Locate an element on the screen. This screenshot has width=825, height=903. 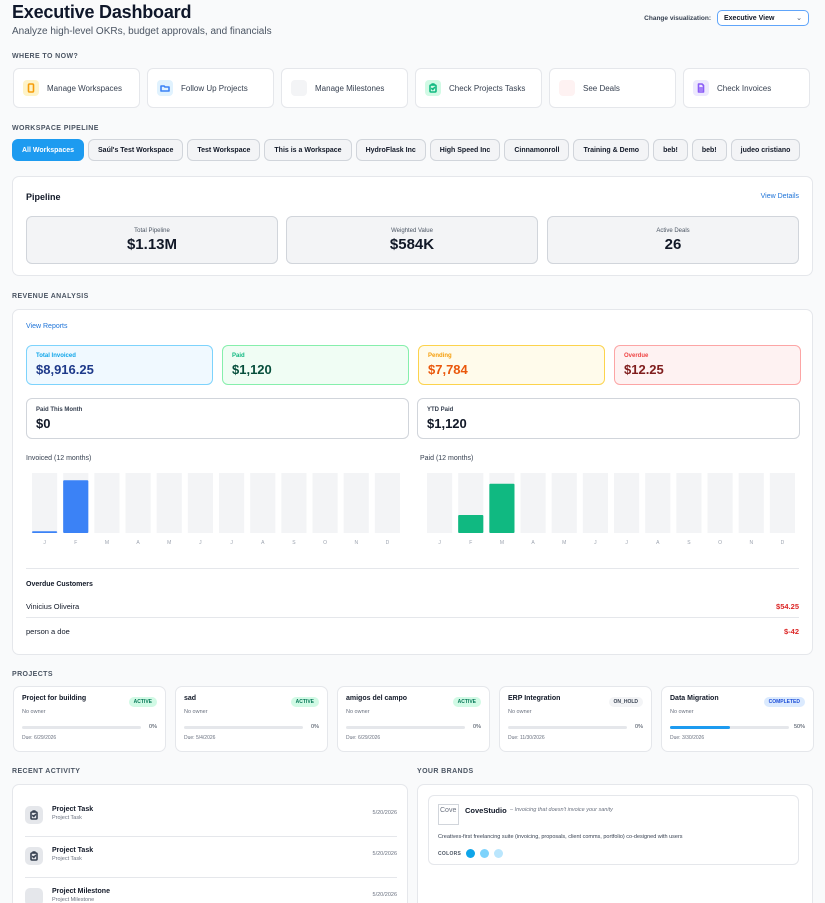
quick-action-button: Manage Milestones is located at coordinates (344, 88).